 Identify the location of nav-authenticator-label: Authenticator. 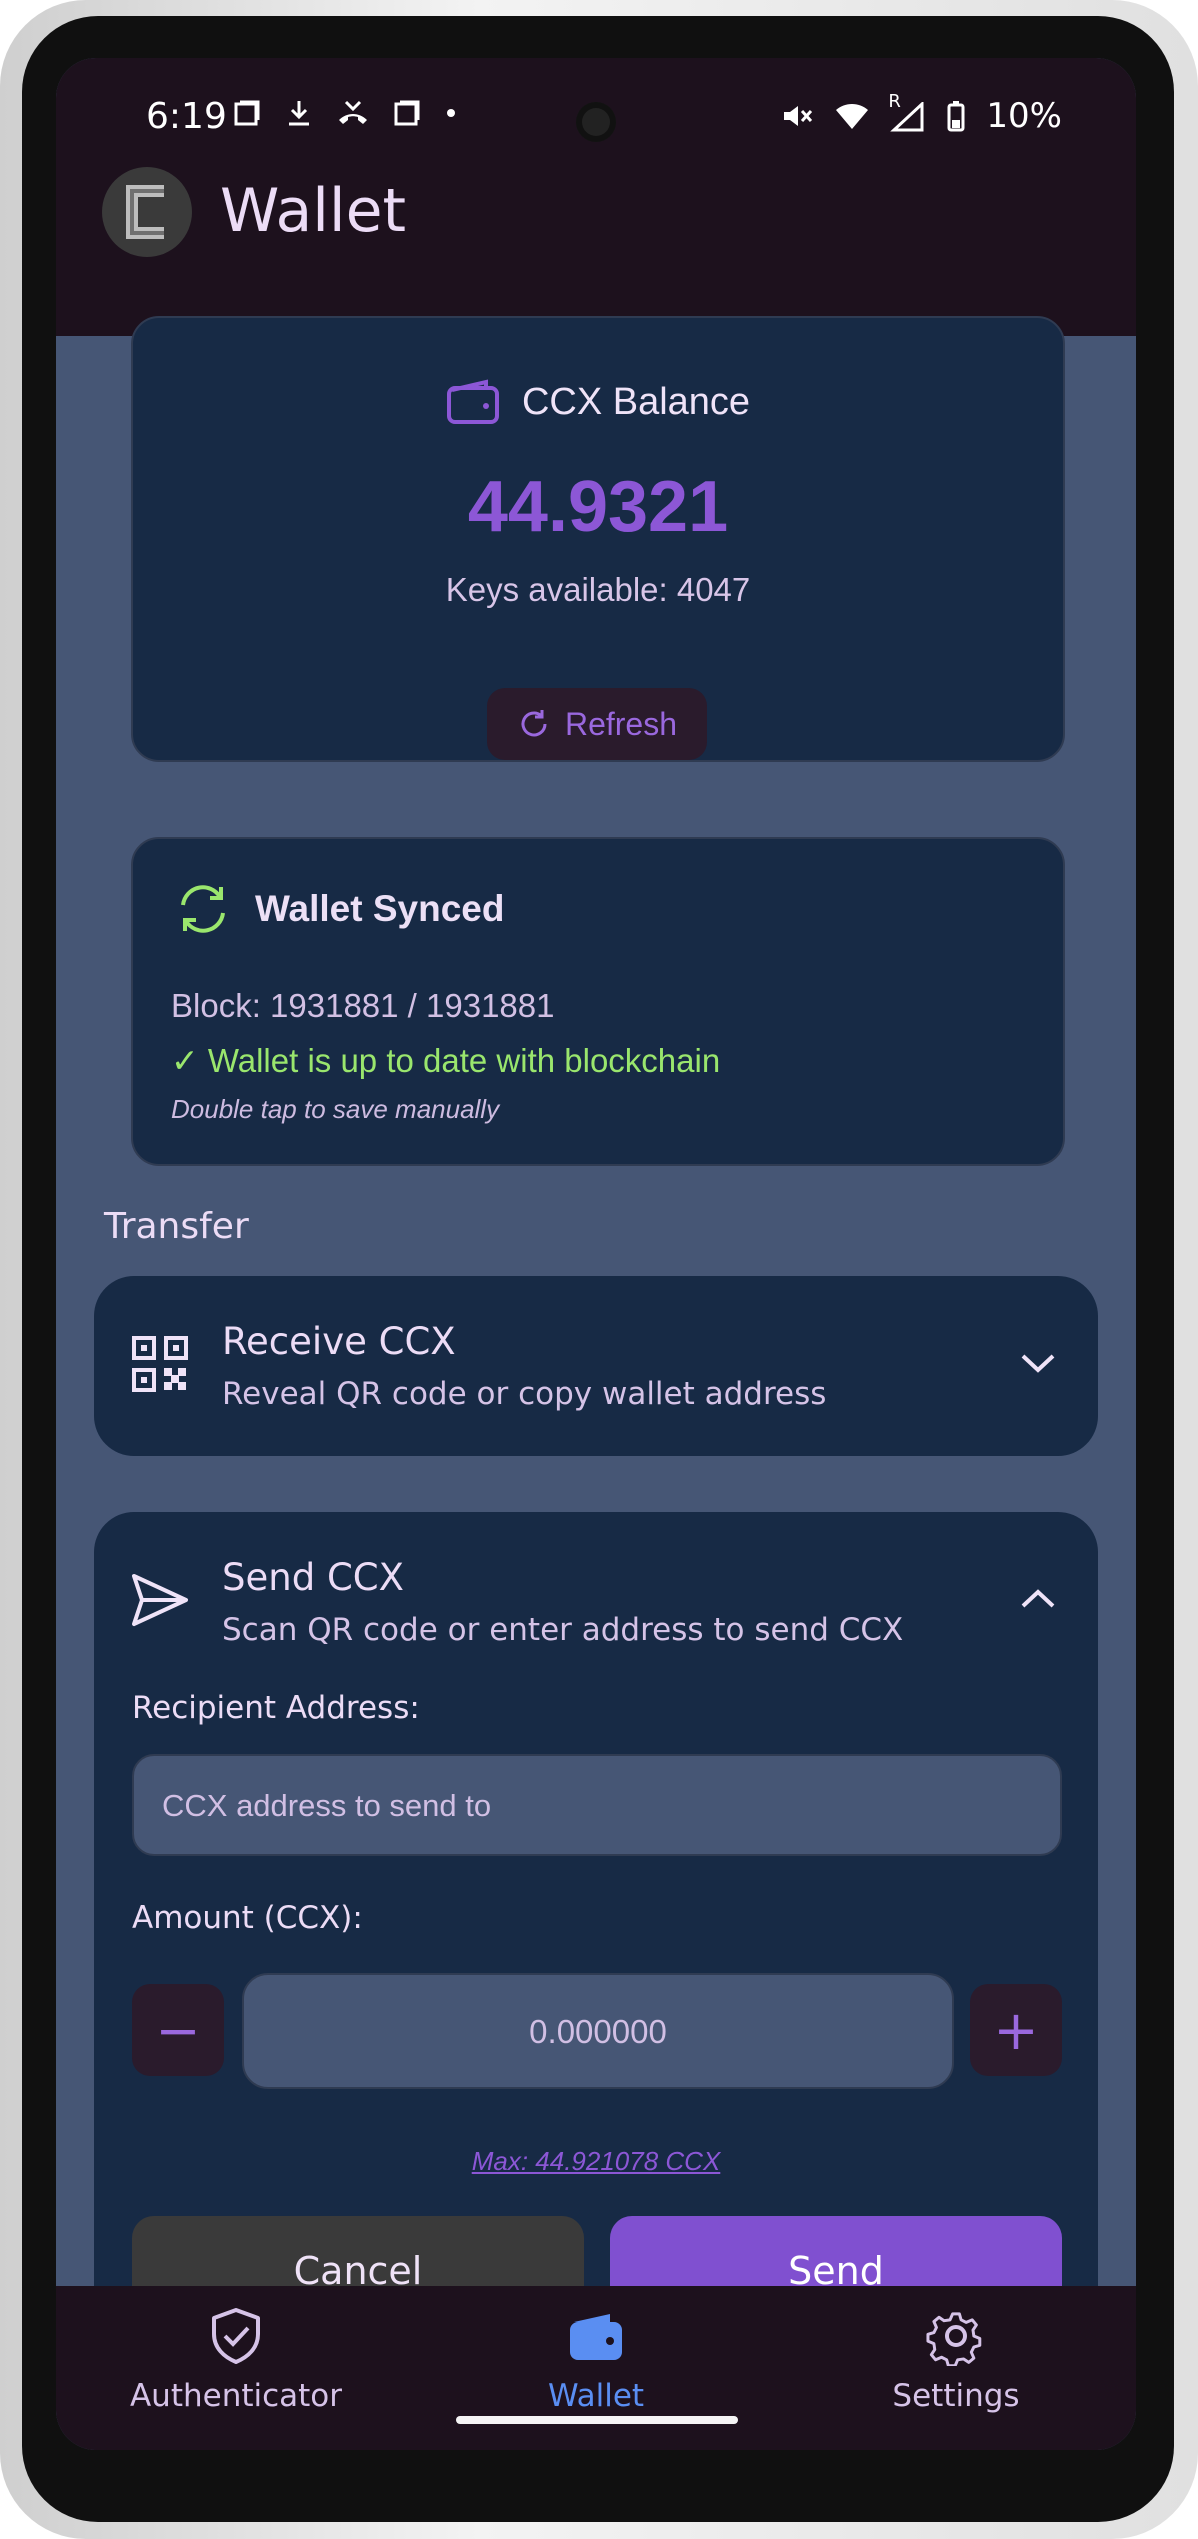
(236, 2396).